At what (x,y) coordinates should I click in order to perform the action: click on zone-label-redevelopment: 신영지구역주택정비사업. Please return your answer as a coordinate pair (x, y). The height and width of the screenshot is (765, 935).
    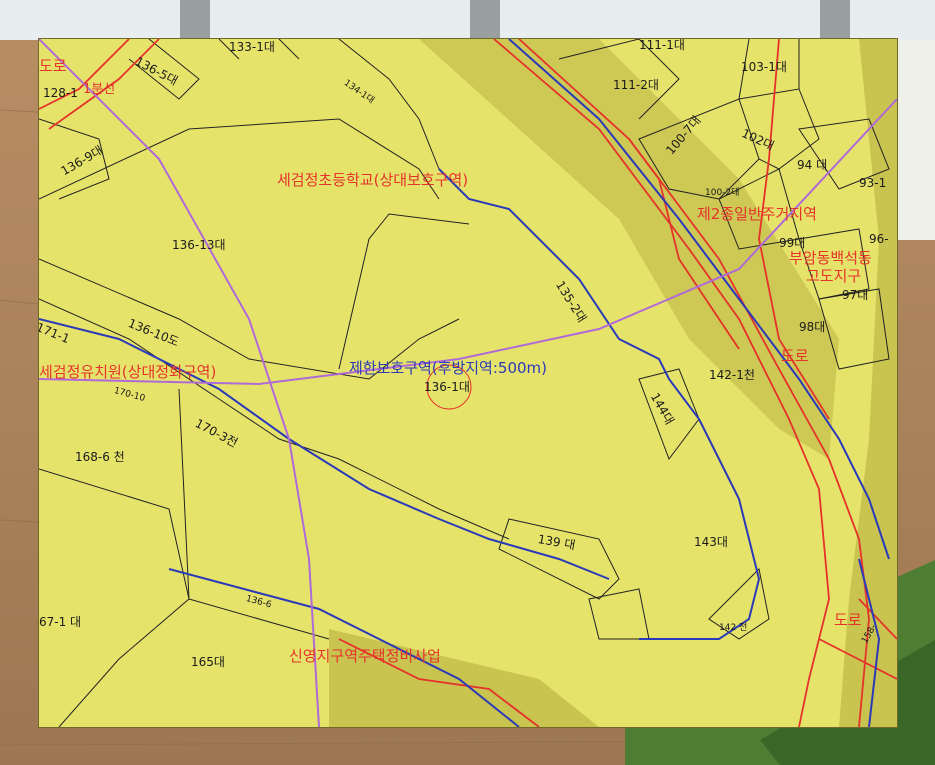
    Looking at the image, I should click on (365, 656).